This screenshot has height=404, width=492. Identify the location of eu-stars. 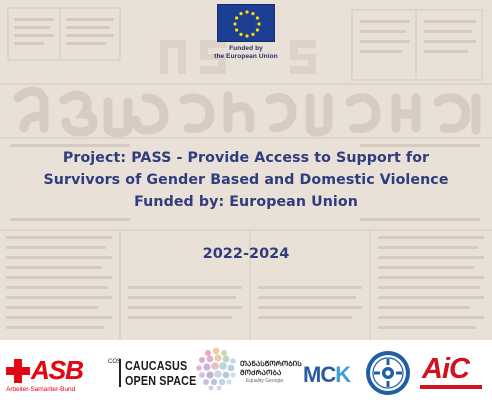
(247, 24).